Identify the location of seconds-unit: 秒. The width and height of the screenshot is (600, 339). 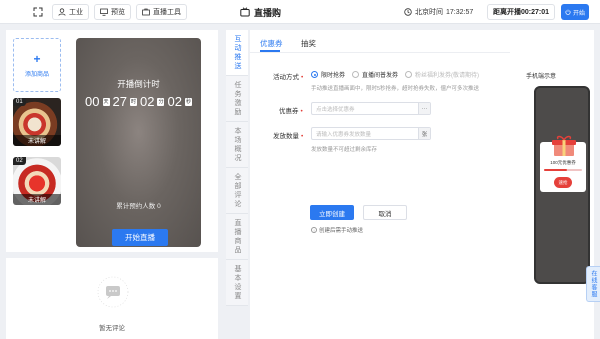
(188, 101).